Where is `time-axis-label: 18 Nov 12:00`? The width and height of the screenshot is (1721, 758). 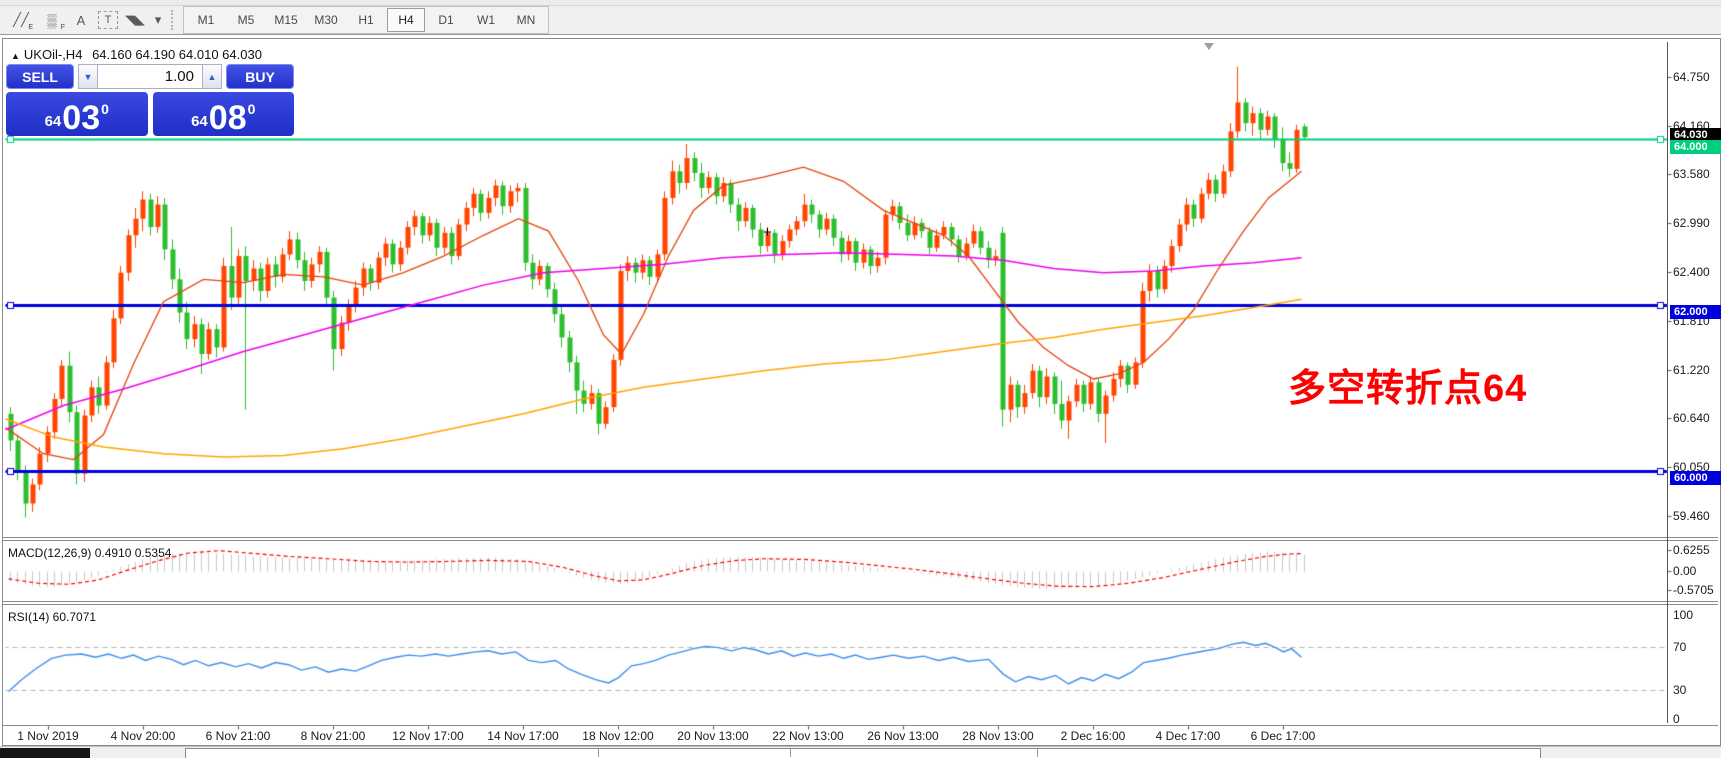 time-axis-label: 18 Nov 12:00 is located at coordinates (618, 736).